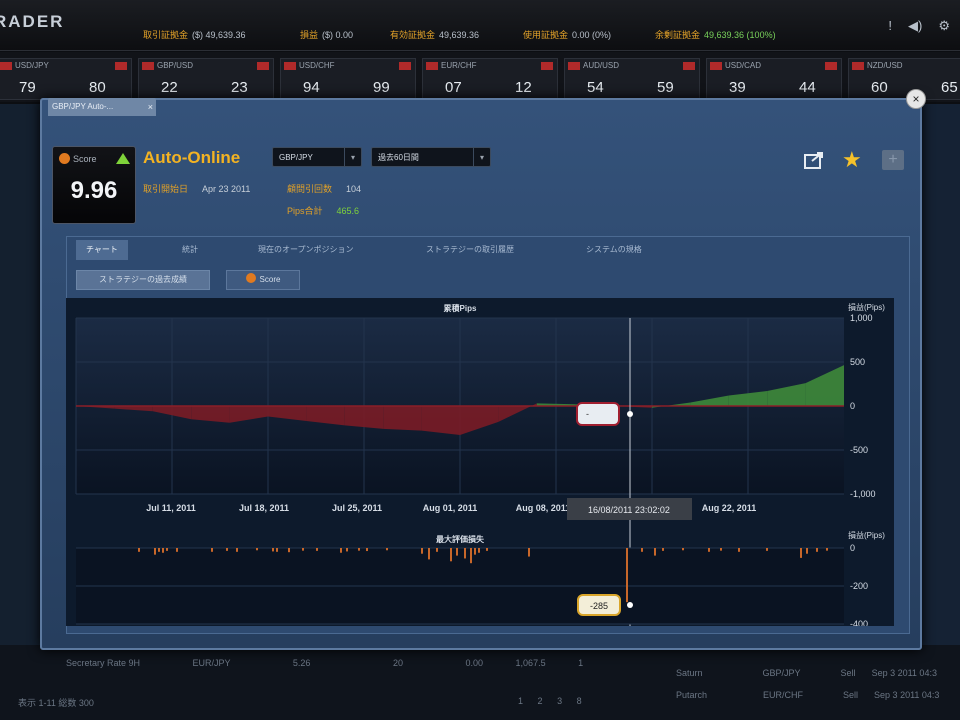 The height and width of the screenshot is (720, 960). Describe the element at coordinates (861, 318) in the screenshot. I see `y-tick-label: 1,000` at that location.